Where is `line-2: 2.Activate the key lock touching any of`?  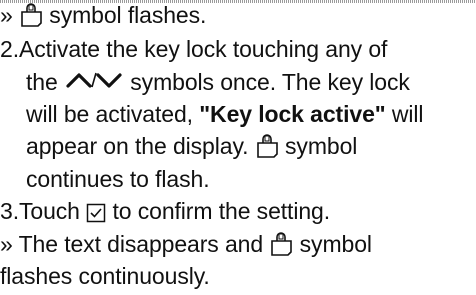 line-2: 2.Activate the key lock touching any of is located at coordinates (193, 49).